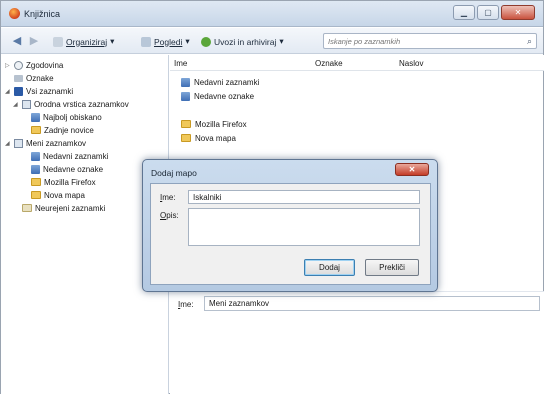 The width and height of the screenshot is (544, 394). Describe the element at coordinates (372, 303) in the screenshot. I see `details-name-field` at that location.